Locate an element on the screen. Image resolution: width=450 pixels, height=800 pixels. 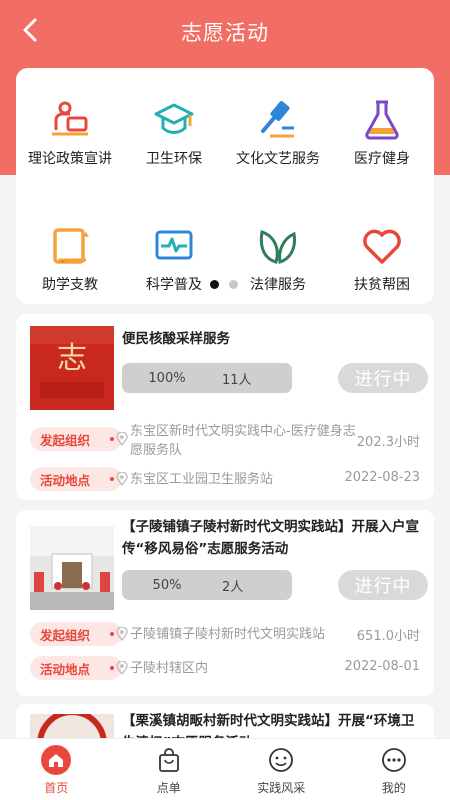
category-item-science: 科学普及 is located at coordinates (174, 264).